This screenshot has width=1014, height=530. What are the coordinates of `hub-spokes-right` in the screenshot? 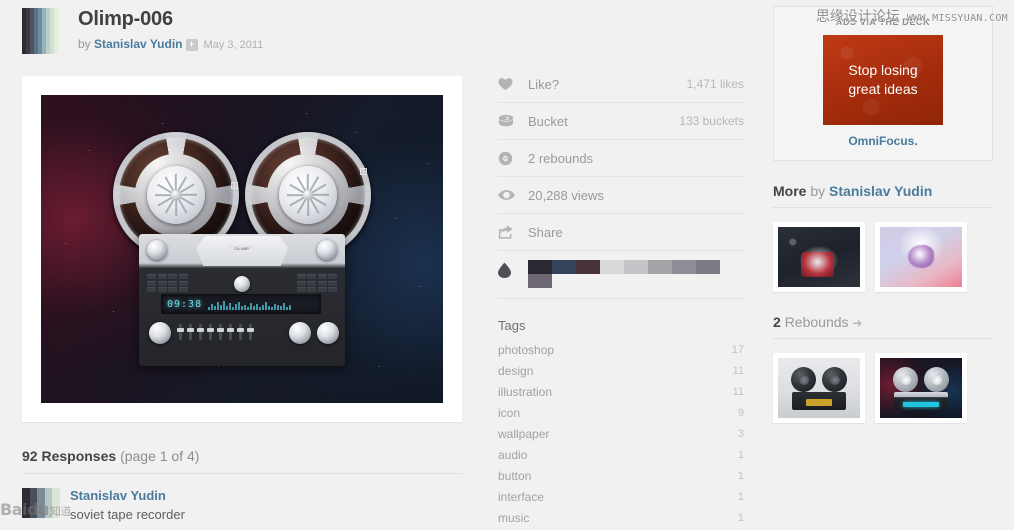 It's located at (308, 195).